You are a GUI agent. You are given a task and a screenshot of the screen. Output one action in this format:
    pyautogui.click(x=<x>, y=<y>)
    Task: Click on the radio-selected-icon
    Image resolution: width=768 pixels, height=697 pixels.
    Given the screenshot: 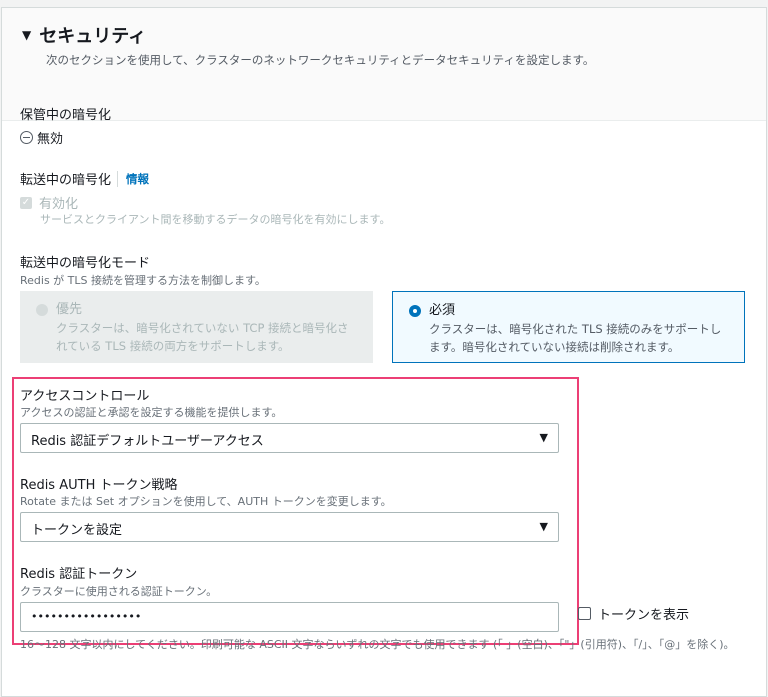 What is the action you would take?
    pyautogui.click(x=415, y=311)
    